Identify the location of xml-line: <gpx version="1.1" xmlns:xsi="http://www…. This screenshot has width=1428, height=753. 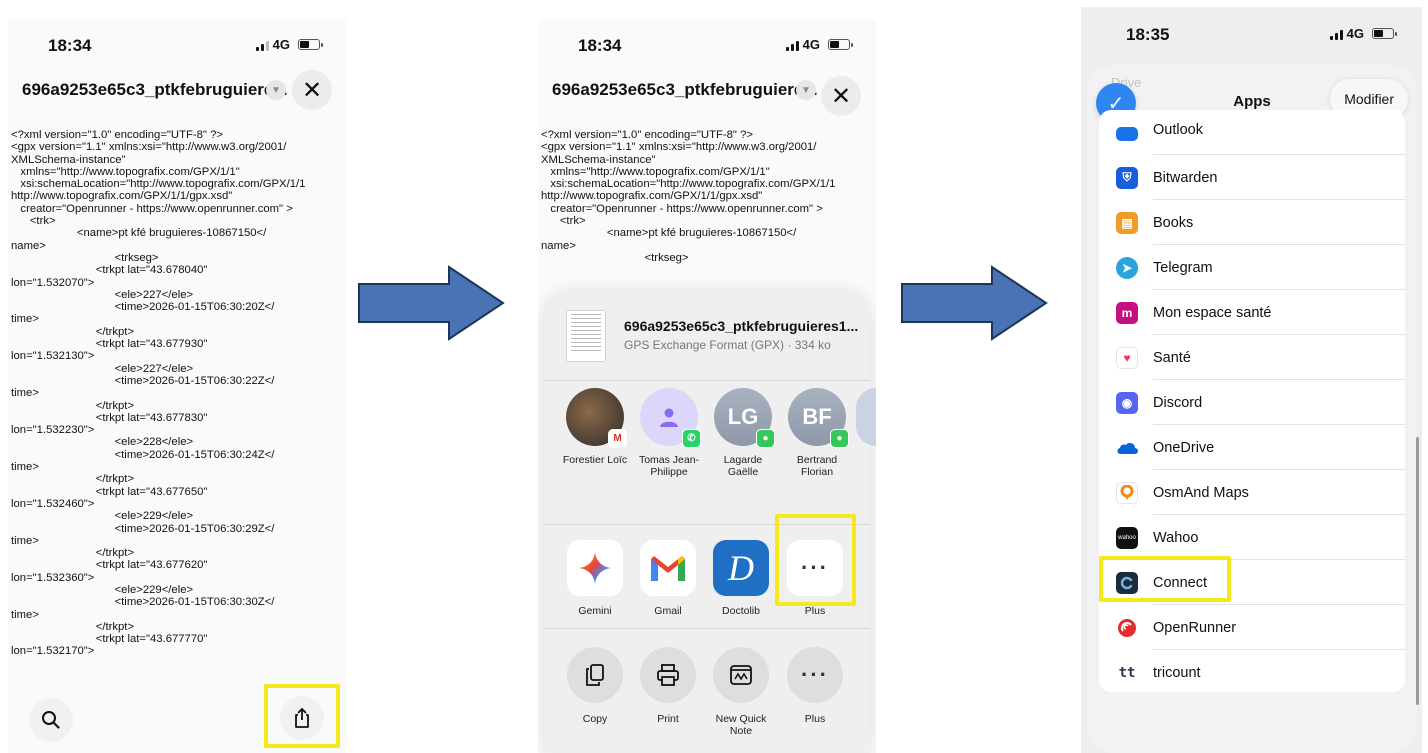
(679, 147).